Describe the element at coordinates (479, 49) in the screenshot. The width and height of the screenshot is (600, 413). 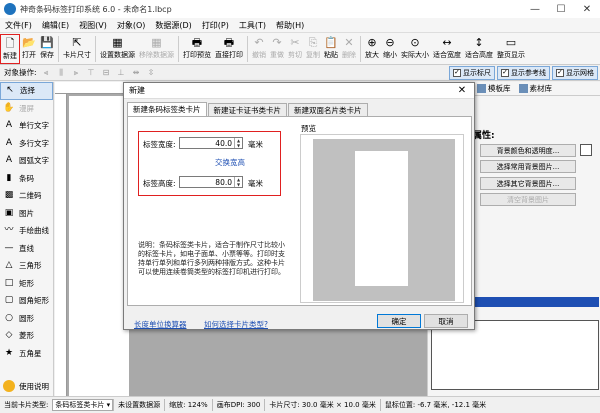
I see `fit-height-button: ↕ 适合高度` at that location.